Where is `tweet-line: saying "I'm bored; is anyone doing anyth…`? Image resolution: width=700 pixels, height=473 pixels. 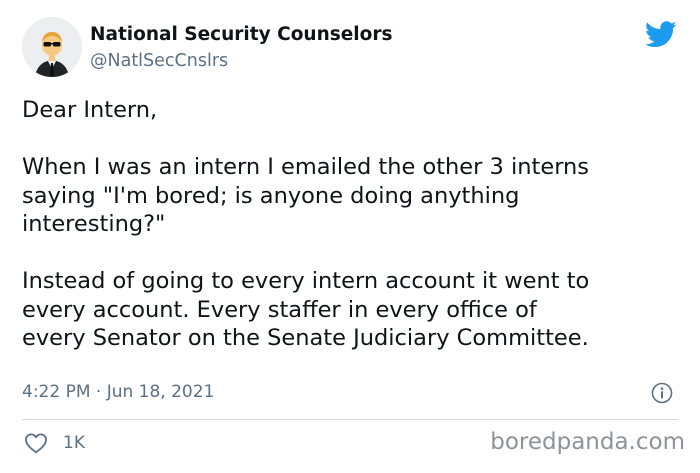
tweet-line: saying "I'm bored; is anyone doing anyth… is located at coordinates (271, 195).